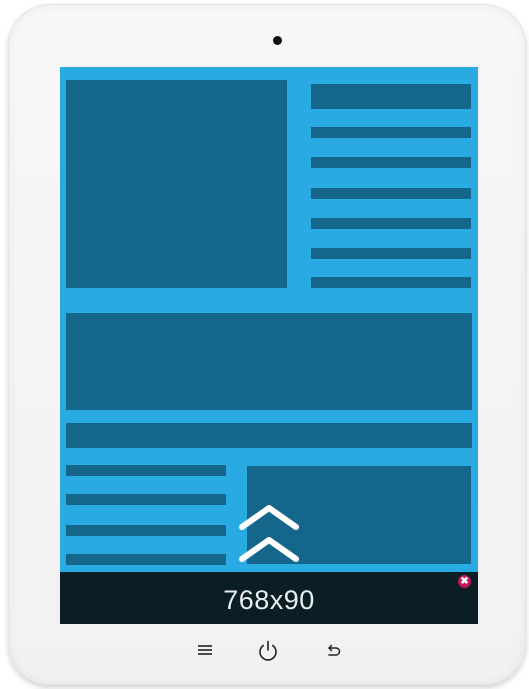  Describe the element at coordinates (269, 361) in the screenshot. I see `content-wide-block` at that location.